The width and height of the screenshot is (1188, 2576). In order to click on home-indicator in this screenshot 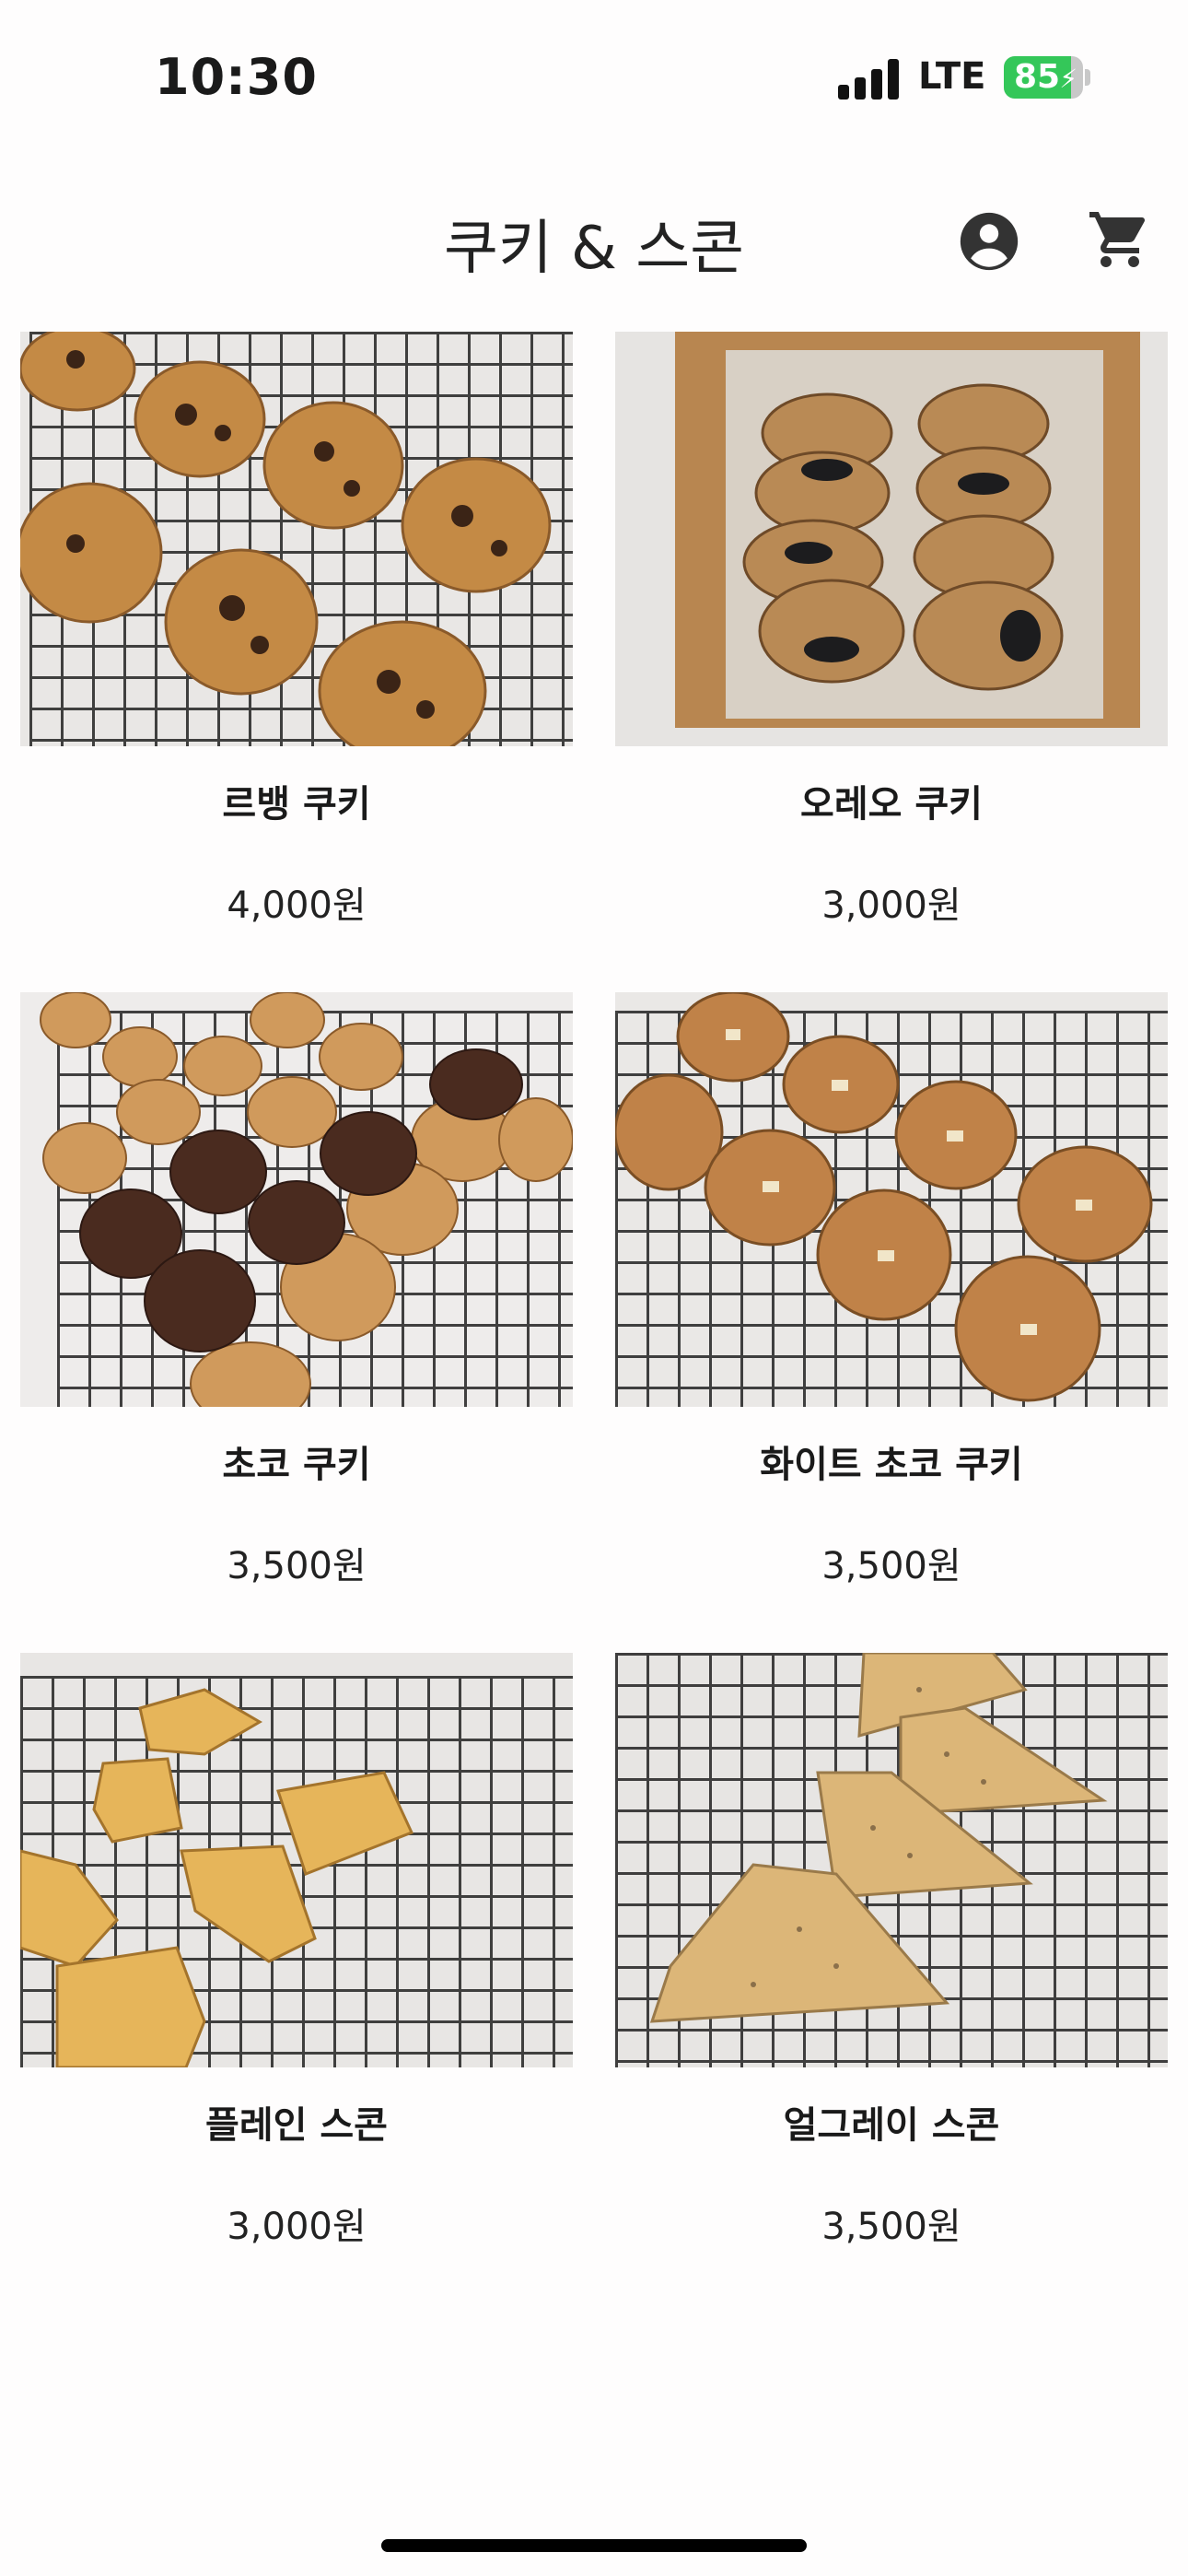, I will do `click(594, 2545)`.